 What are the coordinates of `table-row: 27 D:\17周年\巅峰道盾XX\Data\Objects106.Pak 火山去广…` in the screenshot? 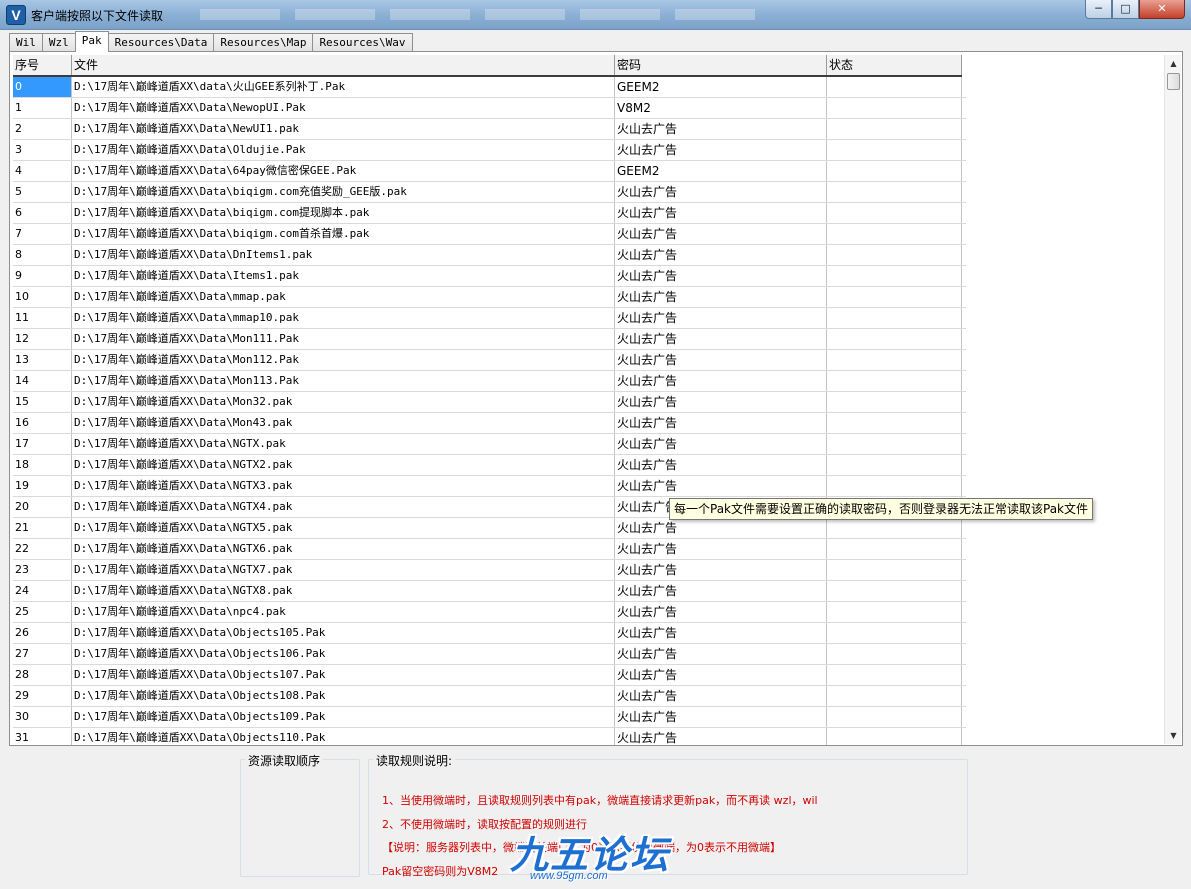 It's located at (489, 654).